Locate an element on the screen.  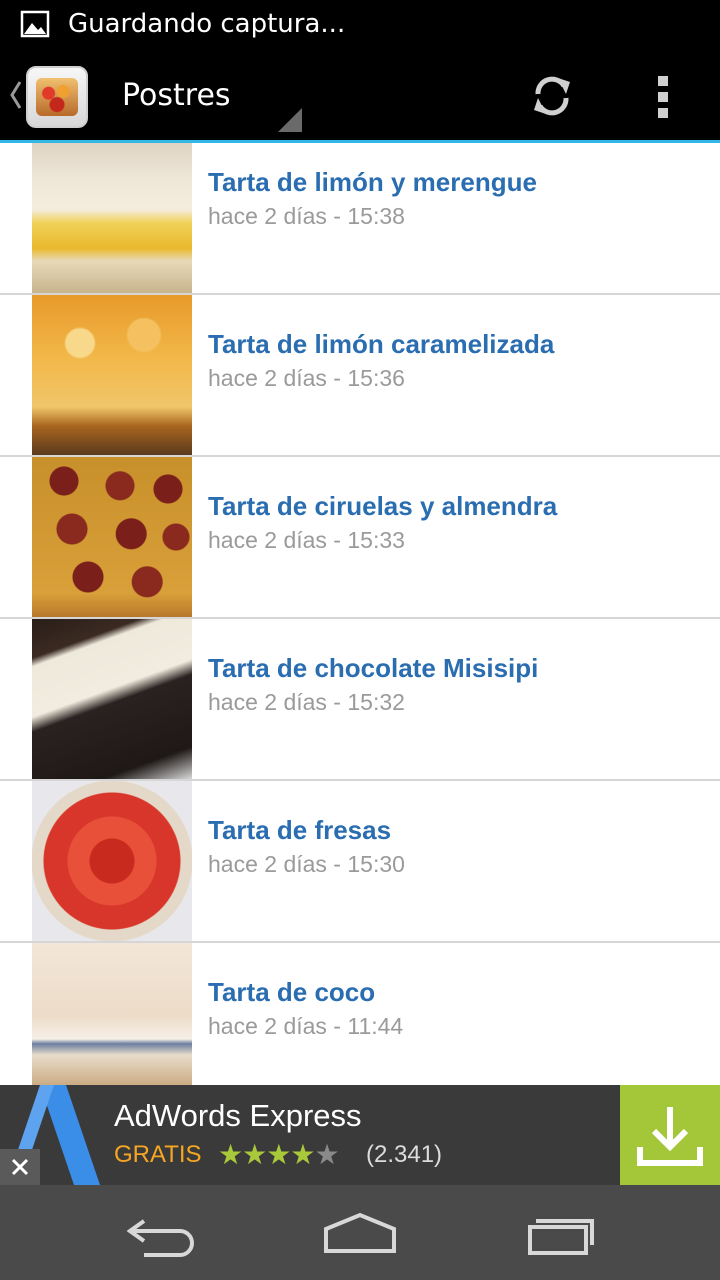
ad-banner: AdWords Express GRATIS ★★★★★ (2.341) is located at coordinates (360, 1135).